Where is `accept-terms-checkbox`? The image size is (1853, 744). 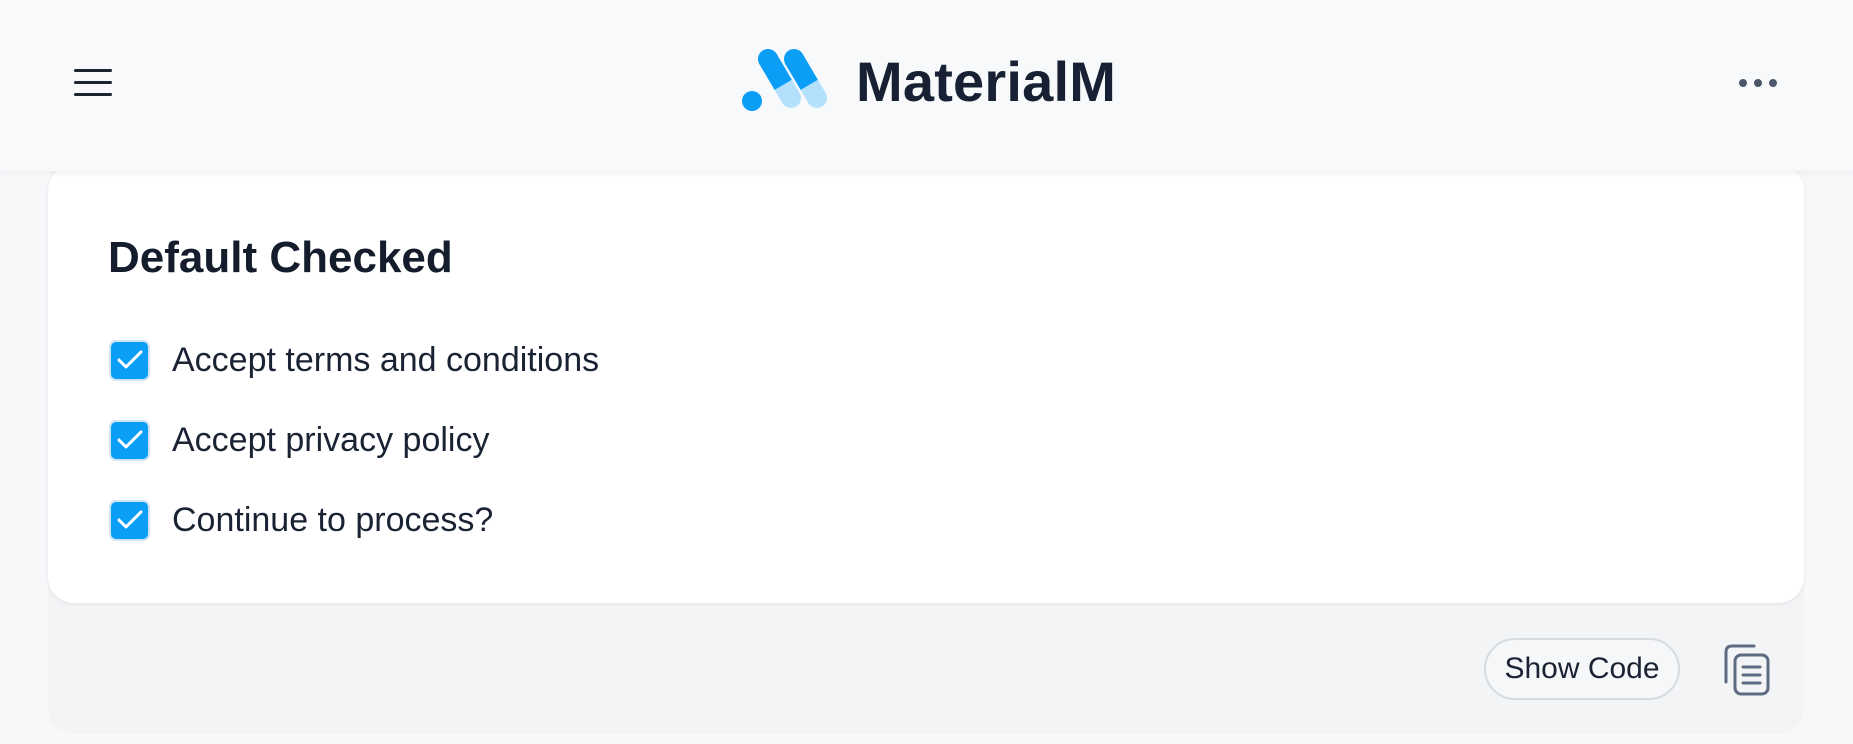
accept-terms-checkbox is located at coordinates (129, 360).